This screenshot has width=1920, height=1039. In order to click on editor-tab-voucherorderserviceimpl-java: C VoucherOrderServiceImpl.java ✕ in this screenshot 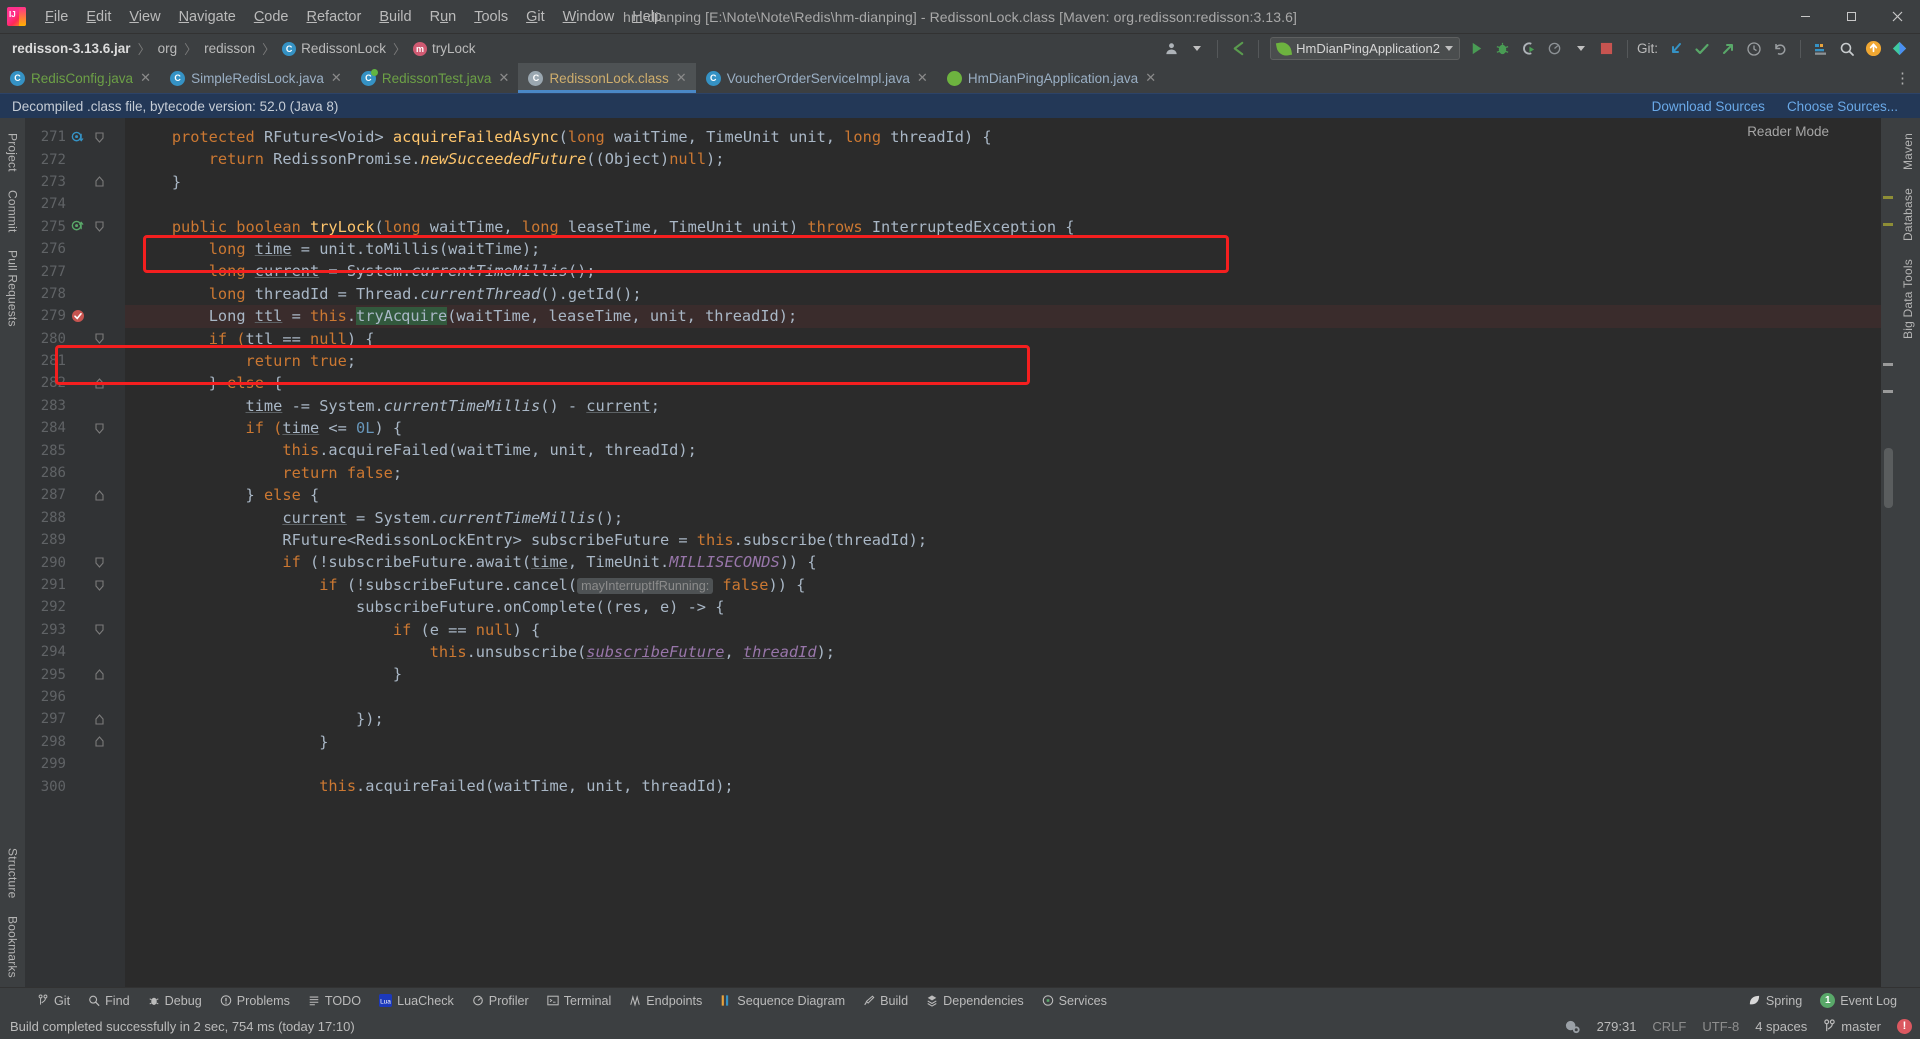, I will do `click(816, 78)`.